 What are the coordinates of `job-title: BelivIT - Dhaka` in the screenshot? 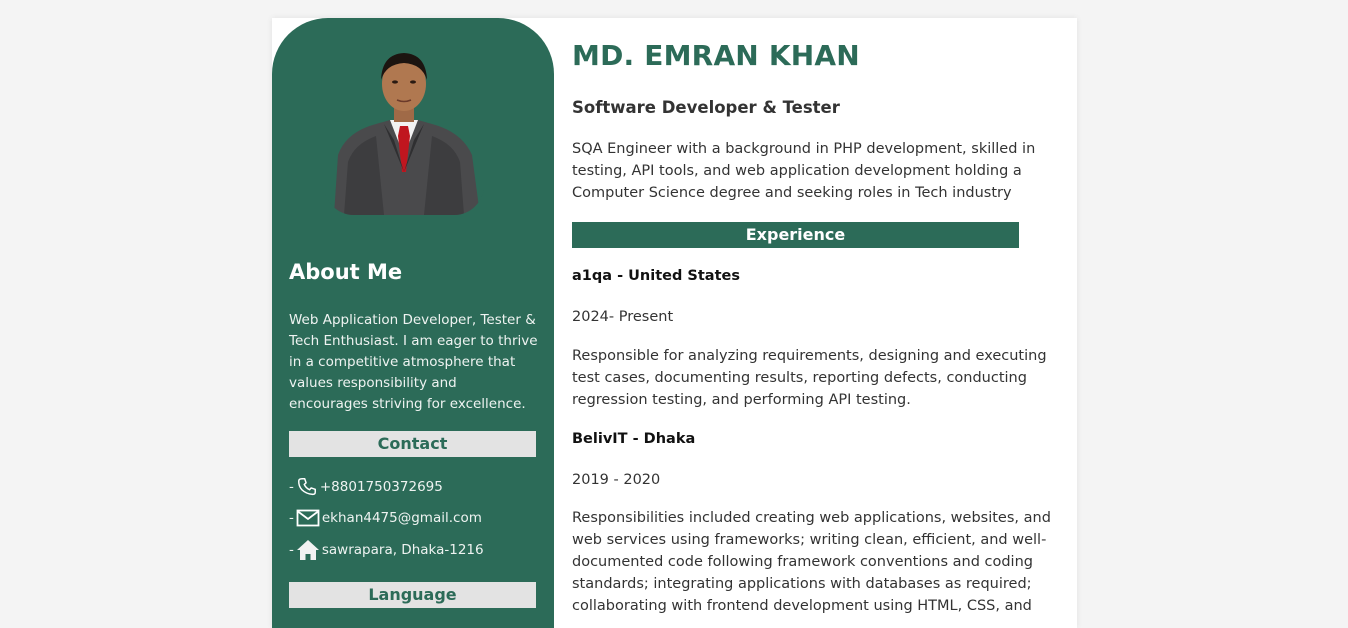 It's located at (634, 439).